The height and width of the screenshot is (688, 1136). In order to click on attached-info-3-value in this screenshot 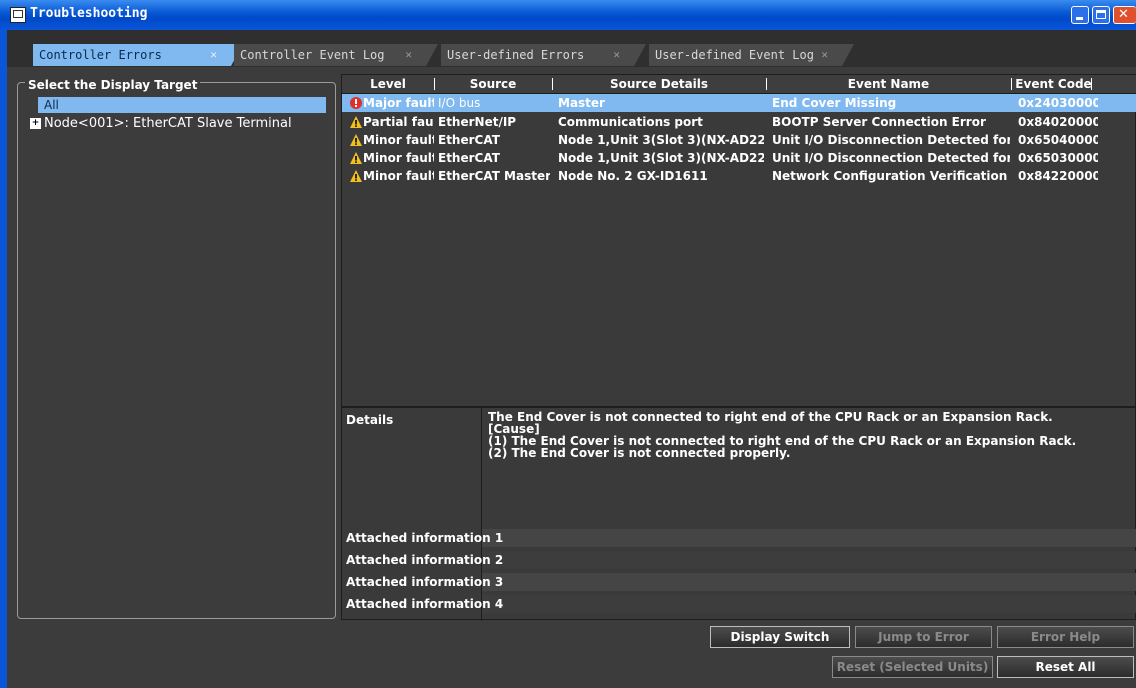, I will do `click(809, 582)`.